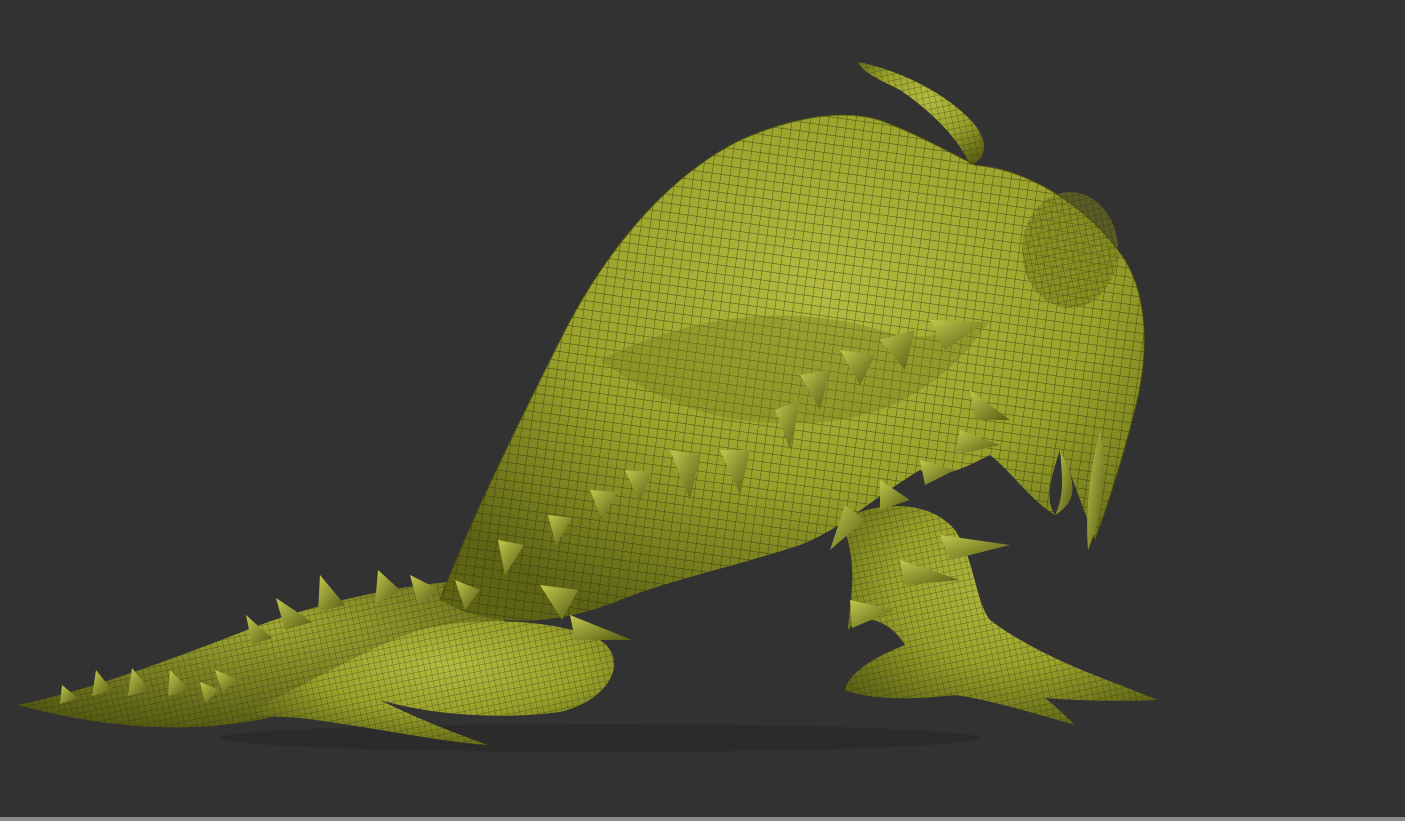  Describe the element at coordinates (600, 738) in the screenshot. I see `shadow` at that location.